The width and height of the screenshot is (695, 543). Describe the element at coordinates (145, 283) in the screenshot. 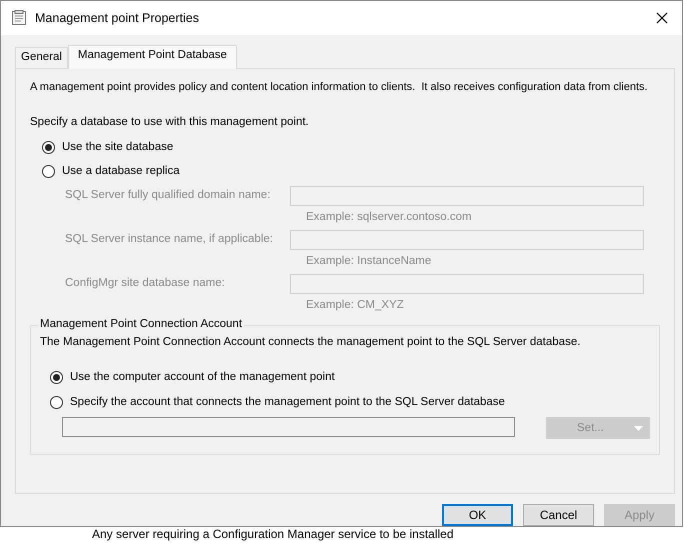

I see `field-label: ConfigMgr site database name:` at that location.